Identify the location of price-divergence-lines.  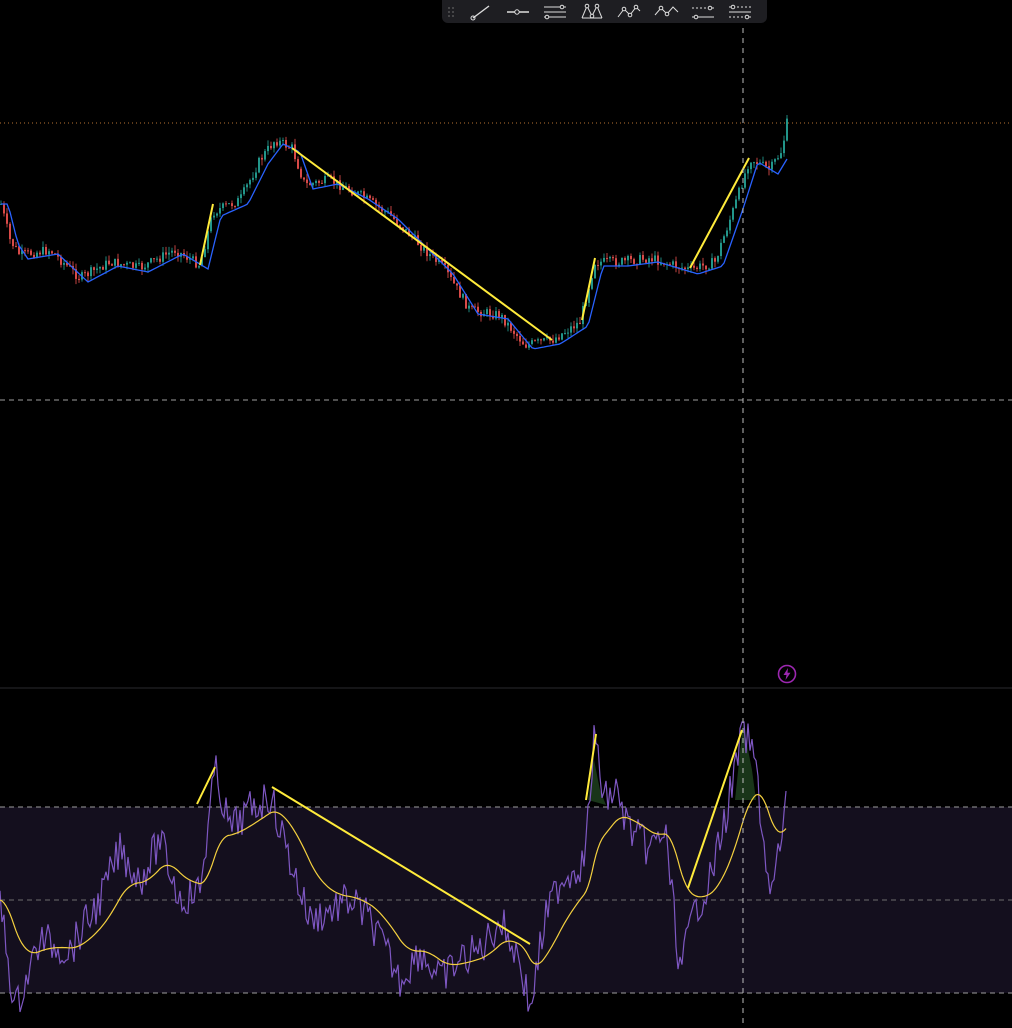
(474, 244).